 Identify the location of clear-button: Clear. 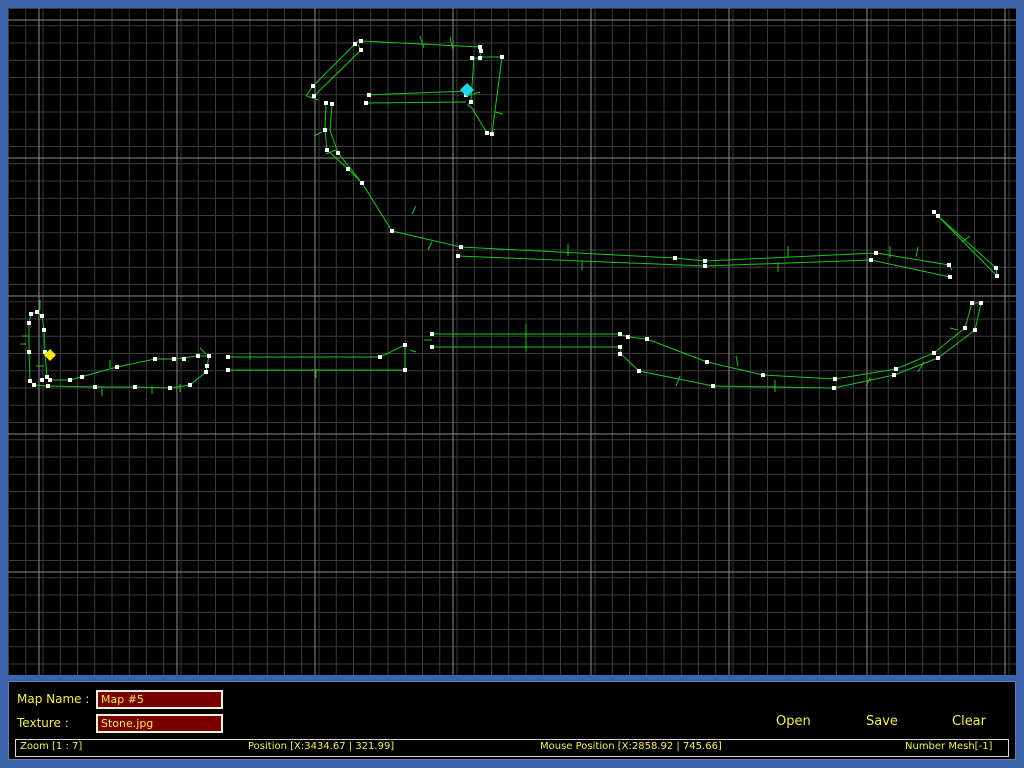
(969, 721).